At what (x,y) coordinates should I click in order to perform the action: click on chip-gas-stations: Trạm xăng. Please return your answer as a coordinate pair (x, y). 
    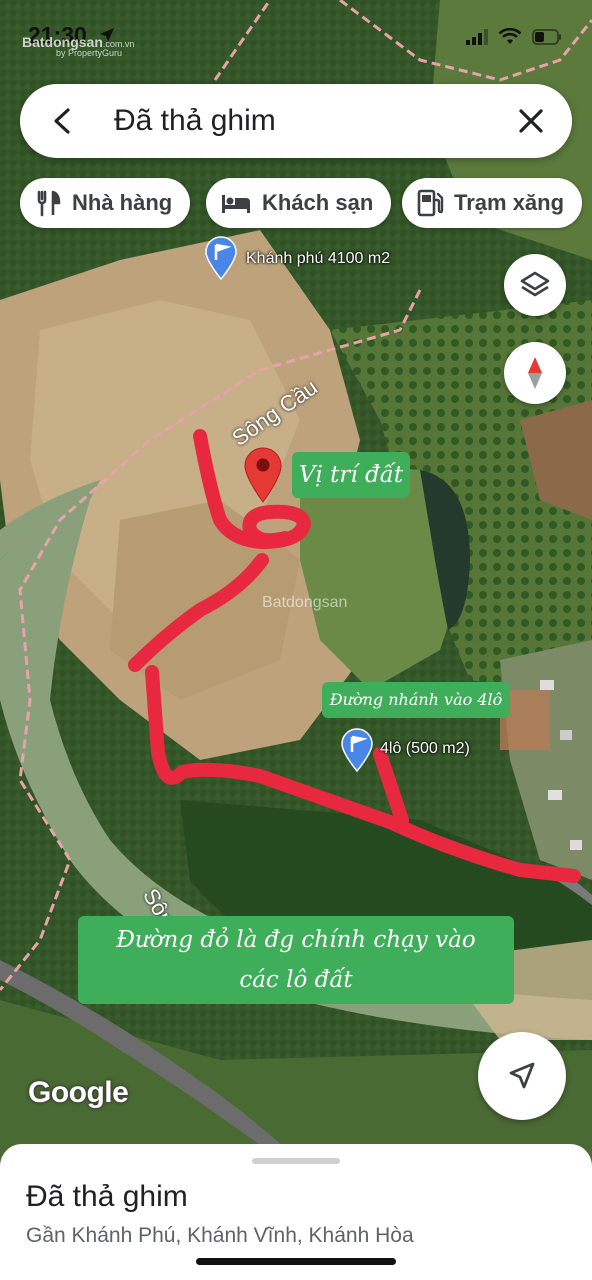
    Looking at the image, I should click on (492, 203).